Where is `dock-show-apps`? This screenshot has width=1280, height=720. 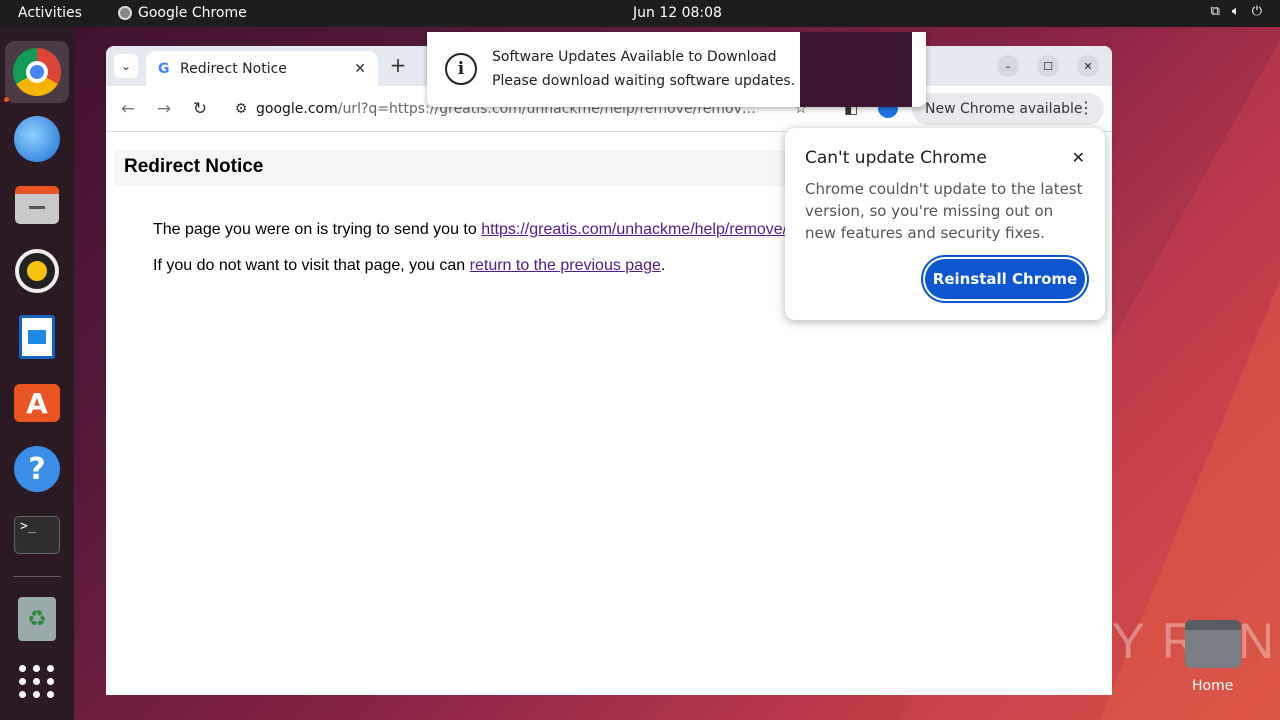
dock-show-apps is located at coordinates (37, 681).